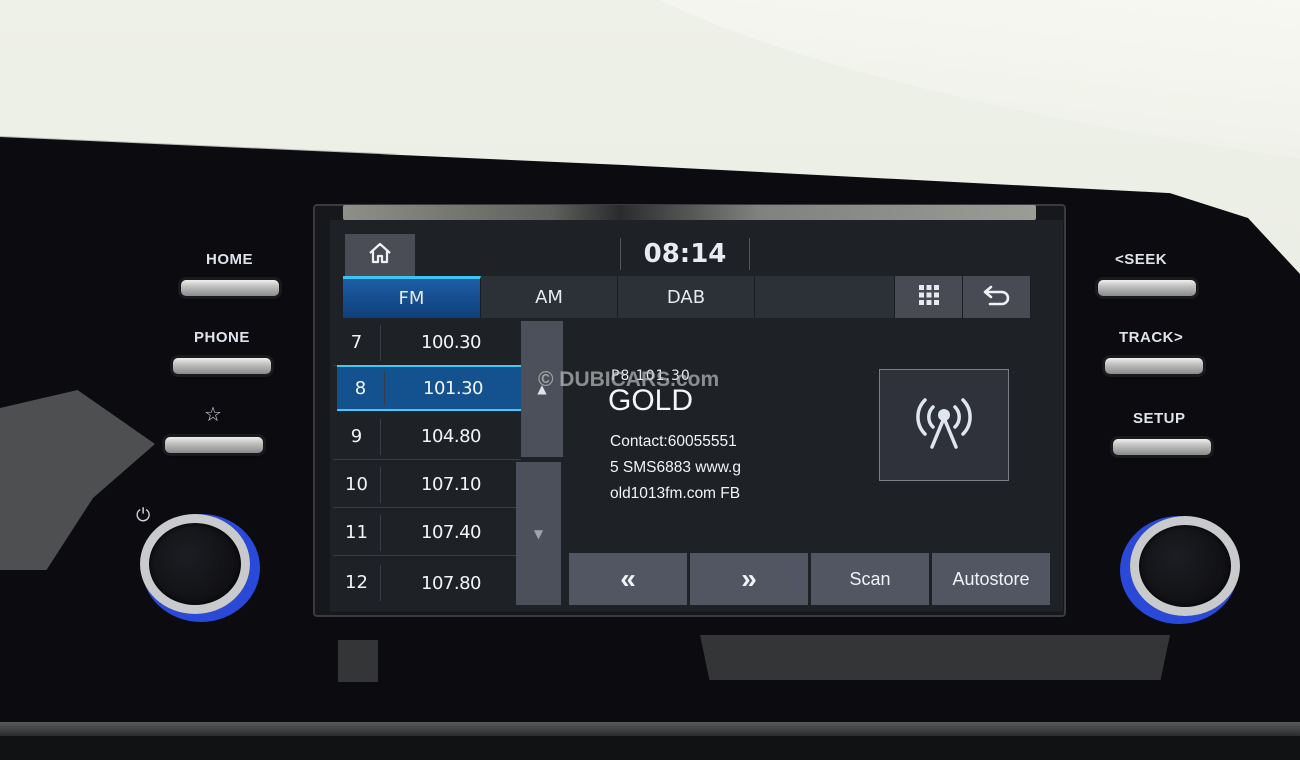  Describe the element at coordinates (229, 259) in the screenshot. I see `home-hardkey-label: HOME` at that location.